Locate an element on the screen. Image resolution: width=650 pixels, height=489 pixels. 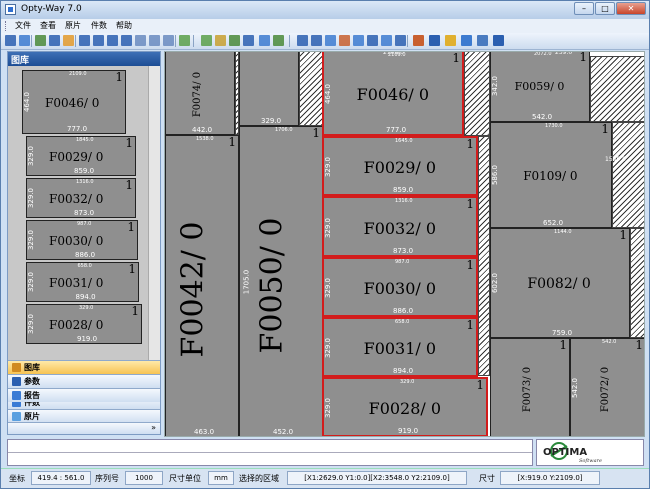
library-vscrollbar is located at coordinates (154, 223).